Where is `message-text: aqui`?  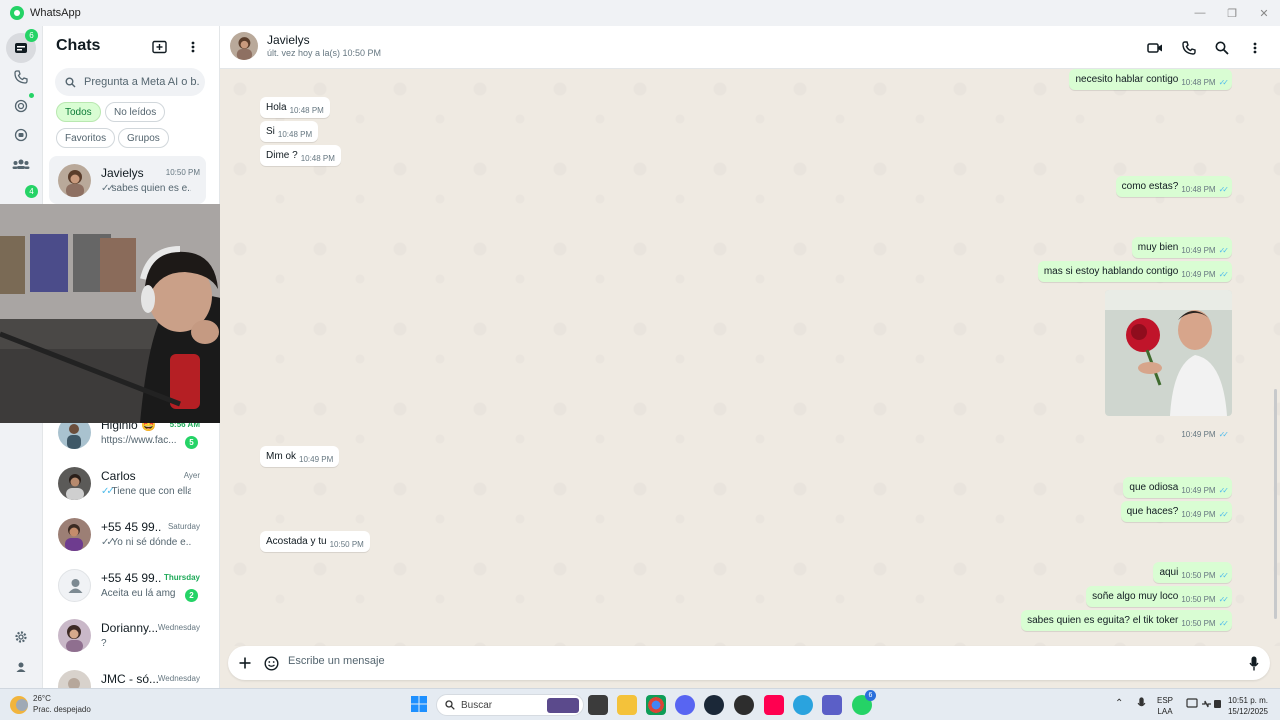 message-text: aqui is located at coordinates (1169, 572).